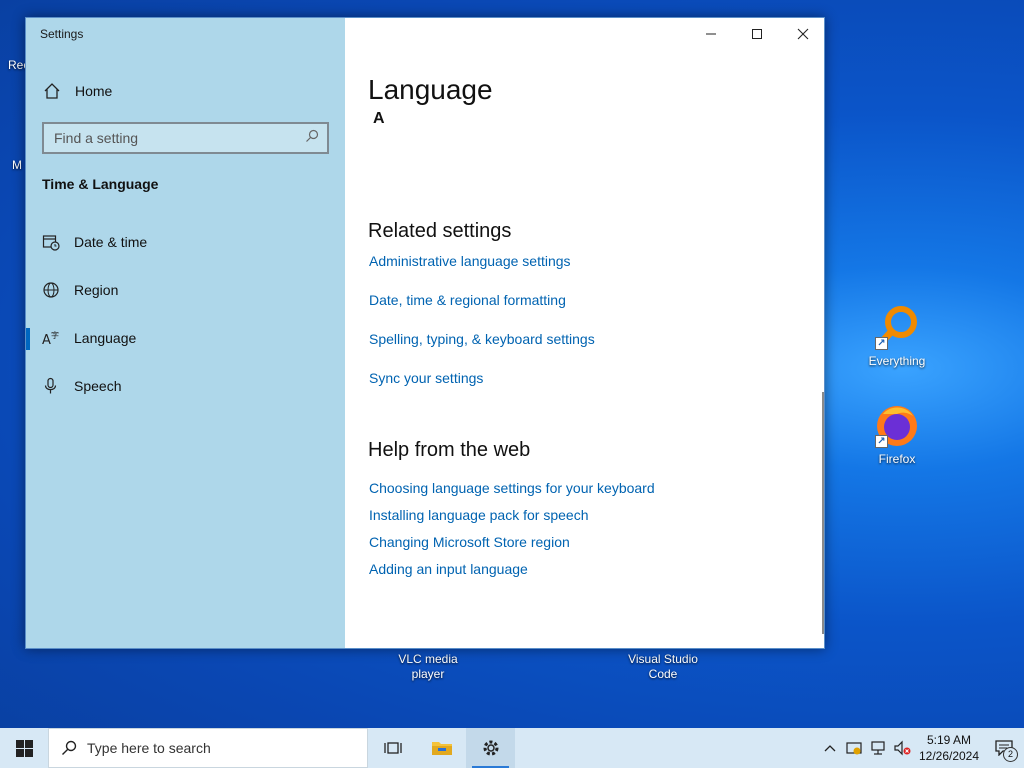 This screenshot has width=1024, height=768. I want to click on task-view-button, so click(392, 748).